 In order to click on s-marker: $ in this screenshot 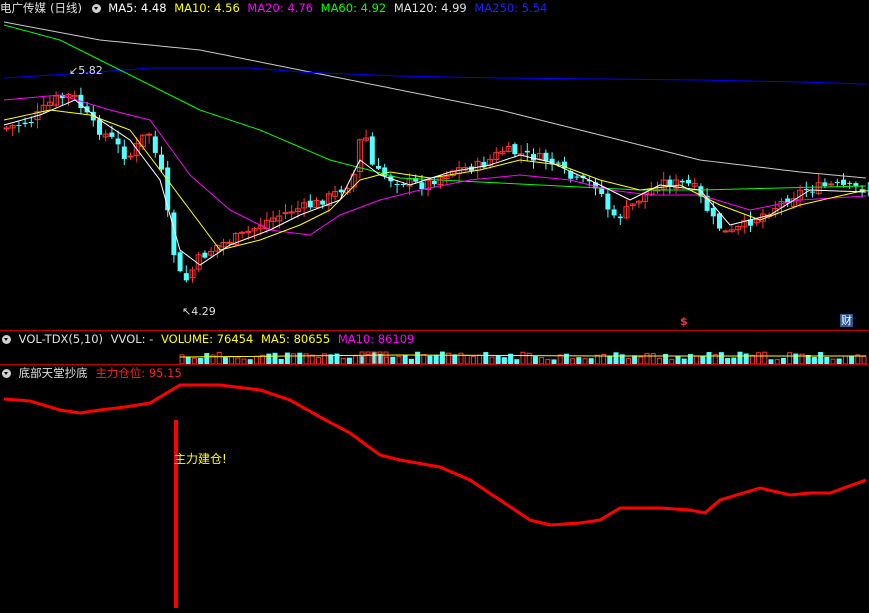, I will do `click(684, 321)`.